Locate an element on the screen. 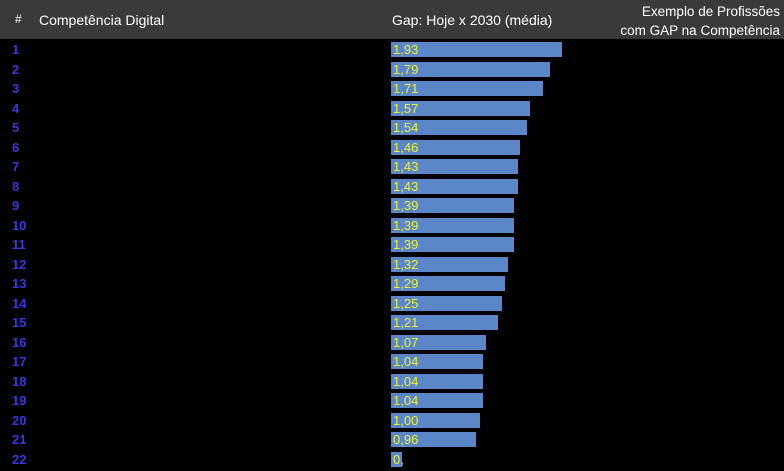  table-row: 8 1,43 is located at coordinates (392, 187).